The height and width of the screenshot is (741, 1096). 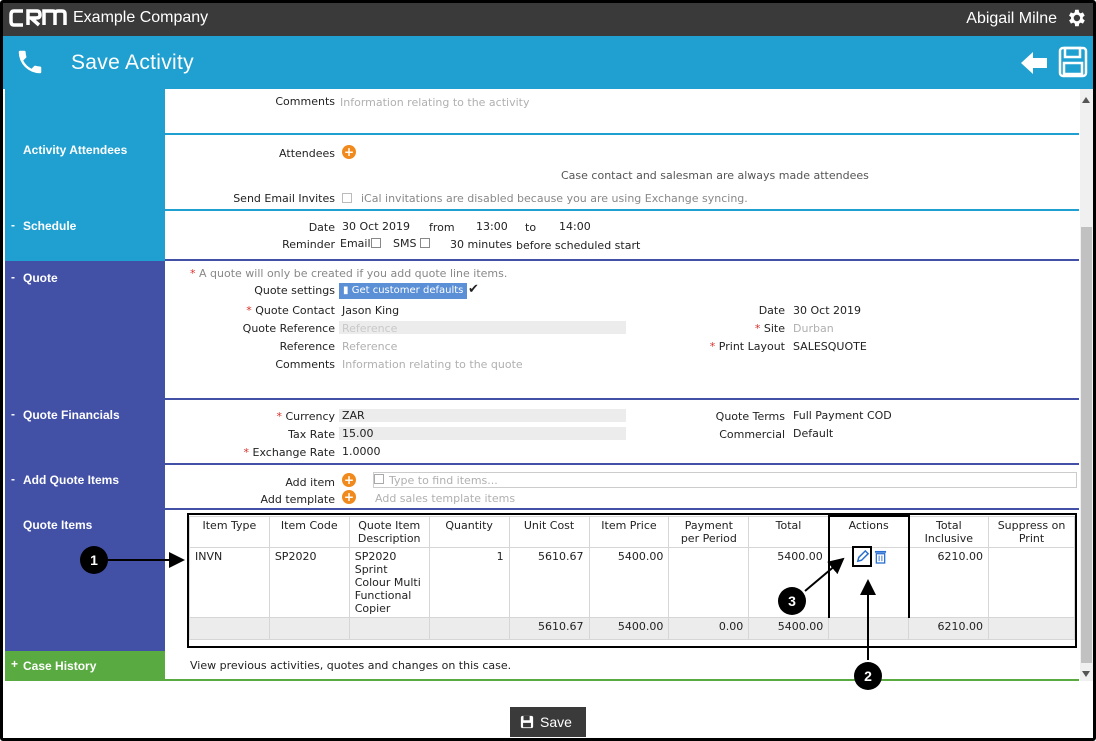 What do you see at coordinates (132, 62) in the screenshot?
I see `page-title: Save Activity` at bounding box center [132, 62].